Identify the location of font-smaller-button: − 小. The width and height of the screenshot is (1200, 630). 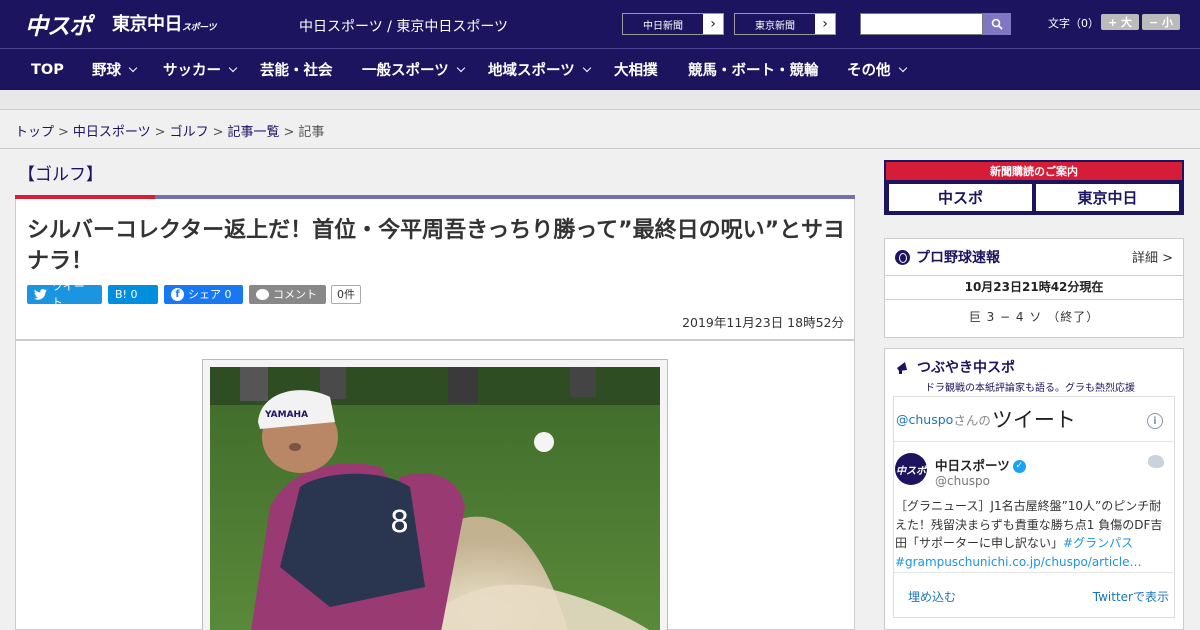
(1161, 22).